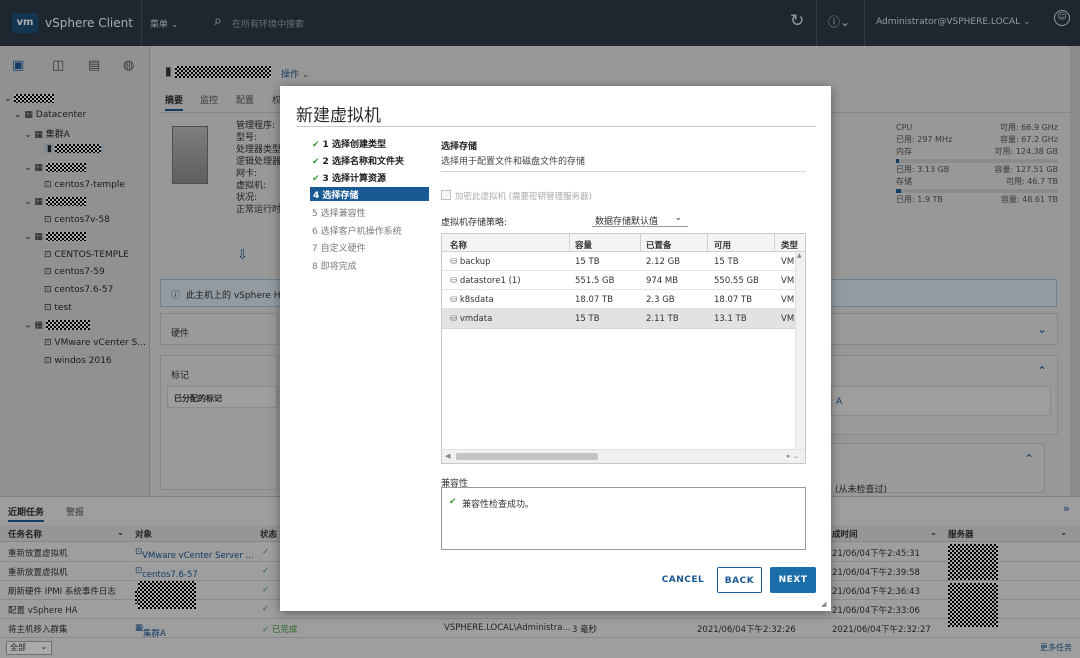 This screenshot has width=1080, height=658. What do you see at coordinates (789, 245) in the screenshot?
I see `col-type: 类型` at bounding box center [789, 245].